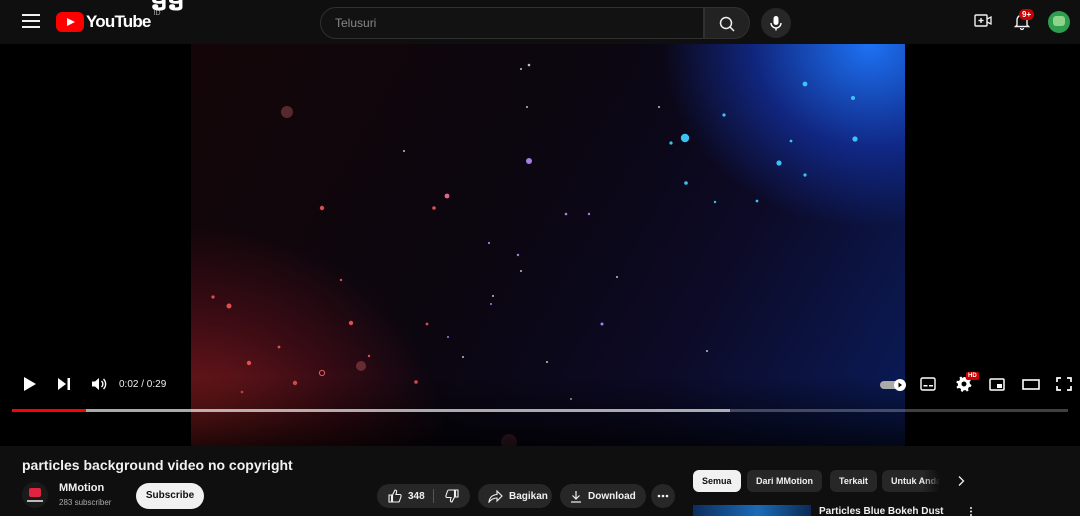  I want to click on like-button: 348, so click(405, 496).